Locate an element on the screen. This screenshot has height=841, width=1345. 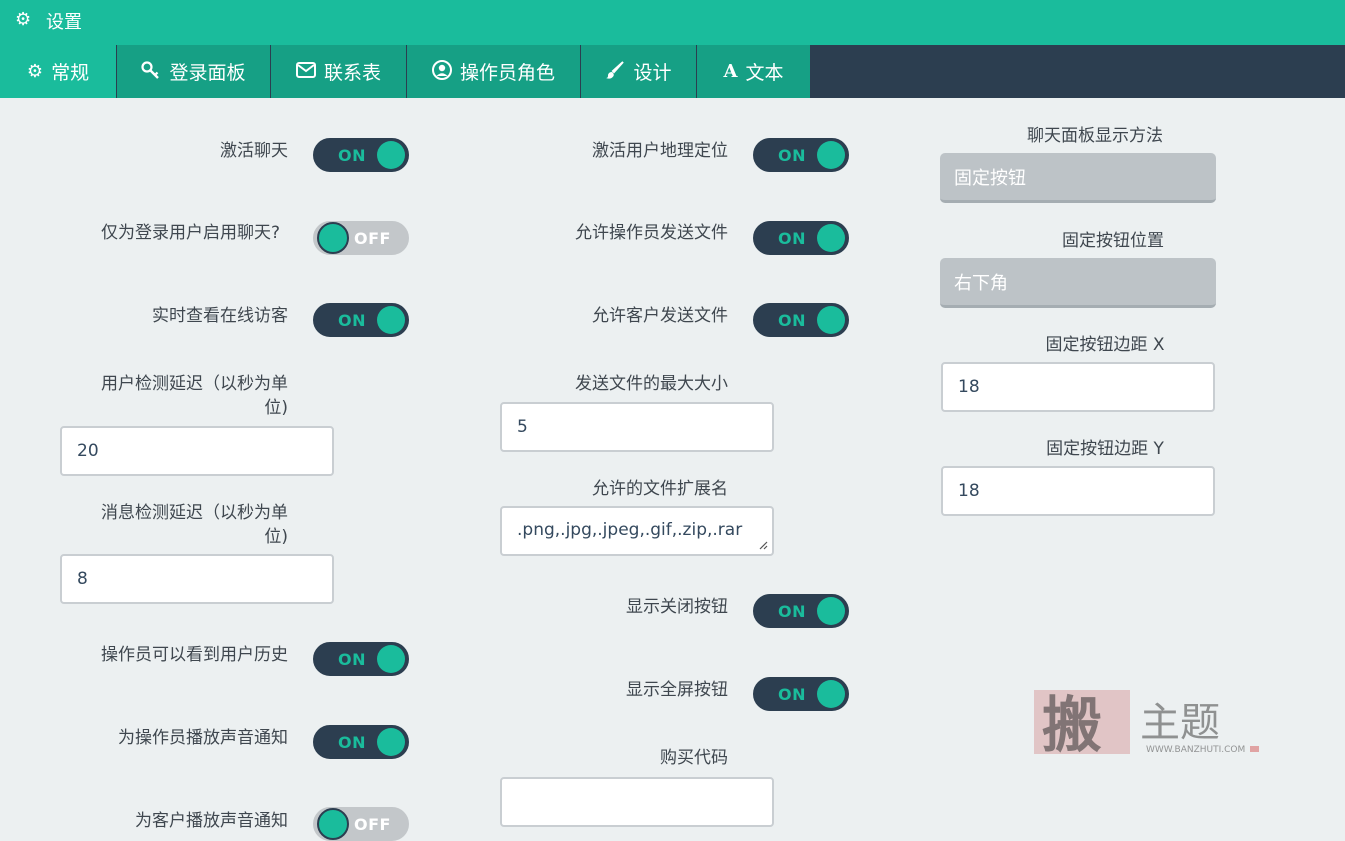
tab-login-panel: 登录面板 is located at coordinates (194, 71).